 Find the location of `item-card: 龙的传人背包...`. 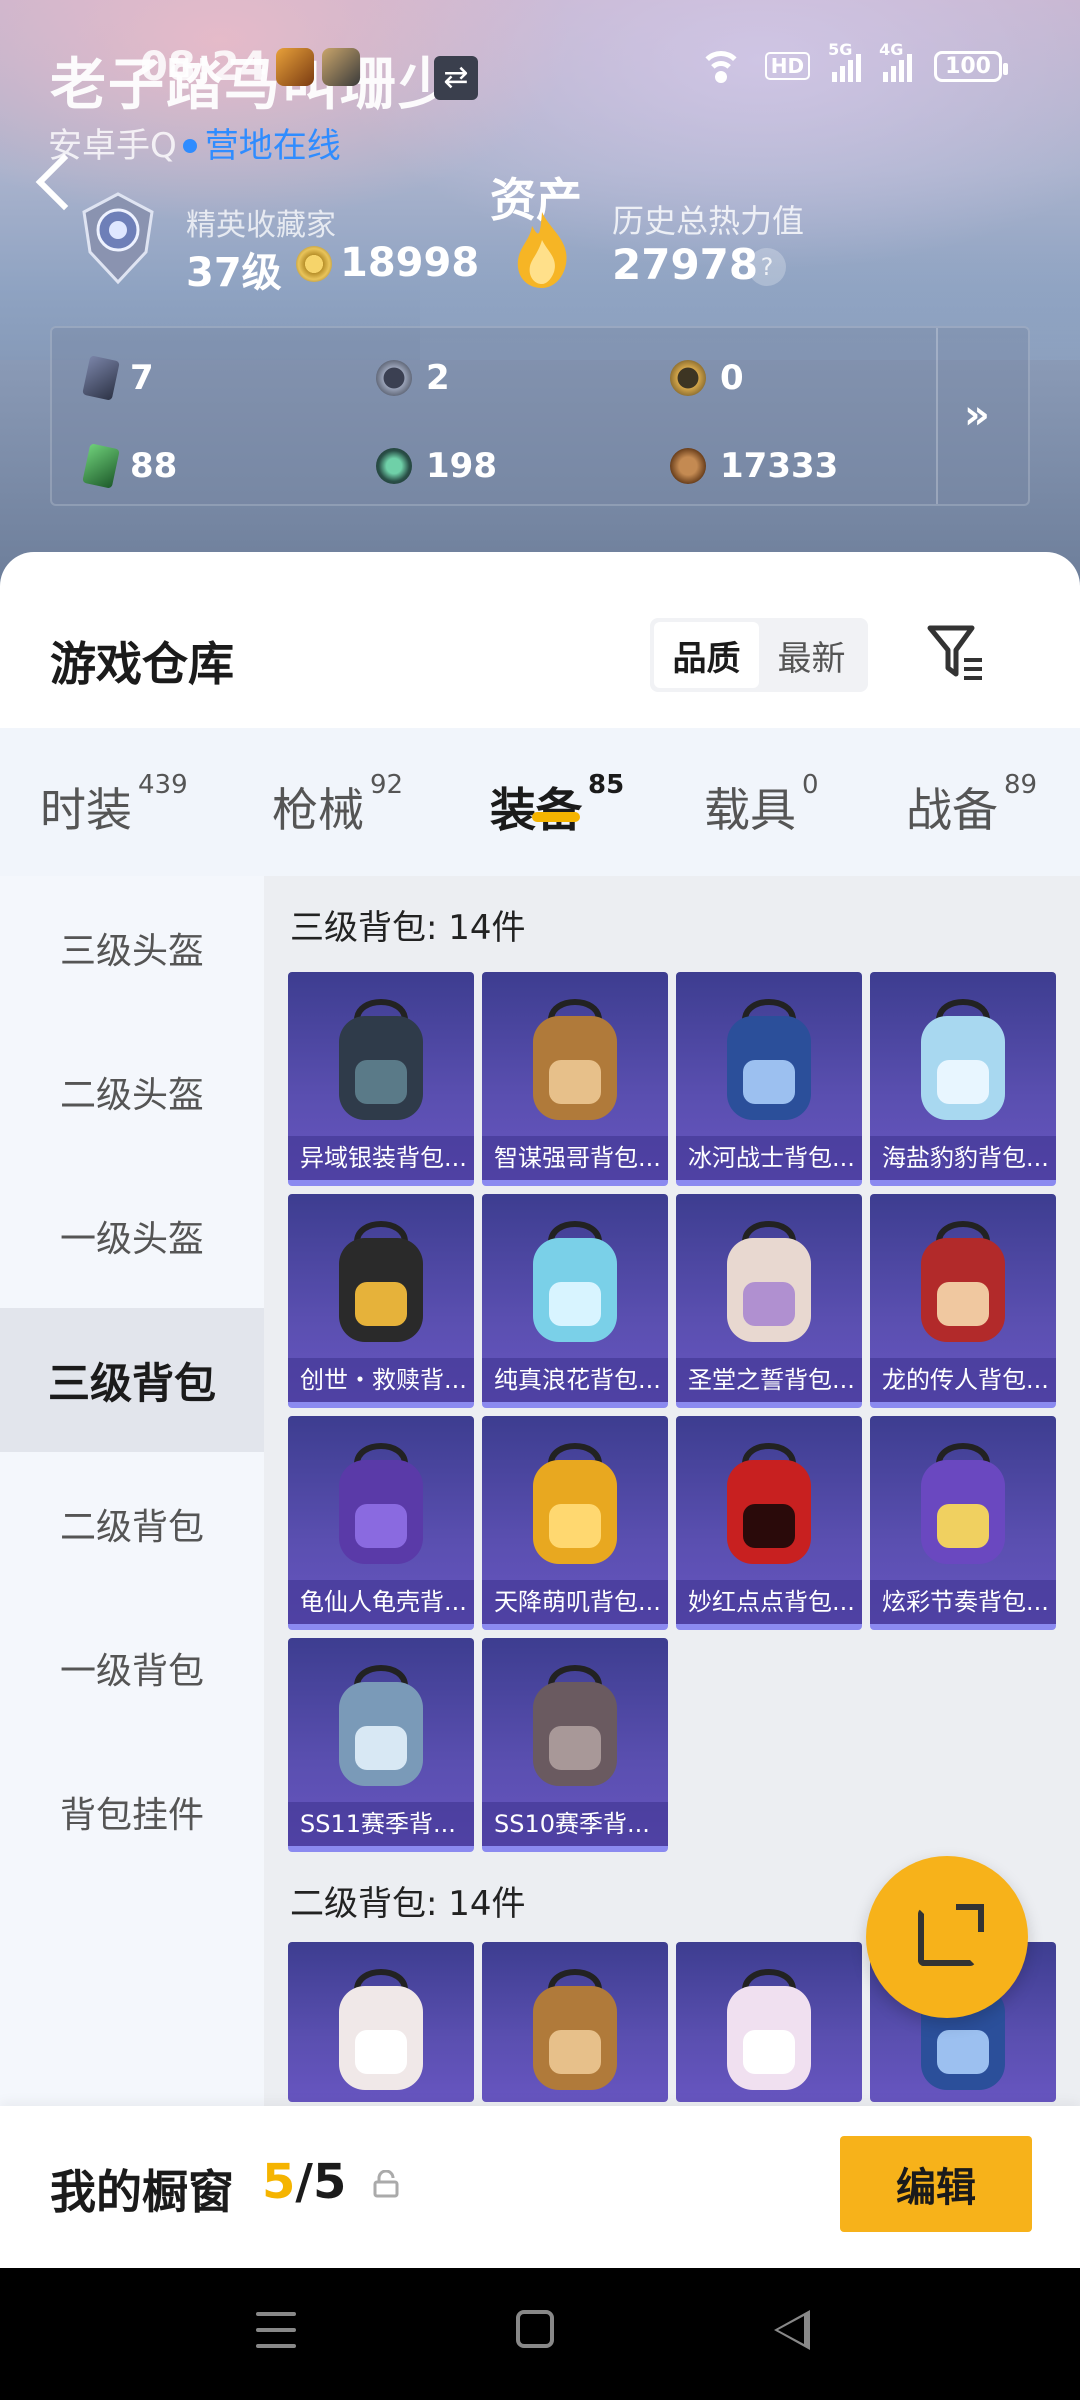

item-card: 龙的传人背包... is located at coordinates (963, 1301).